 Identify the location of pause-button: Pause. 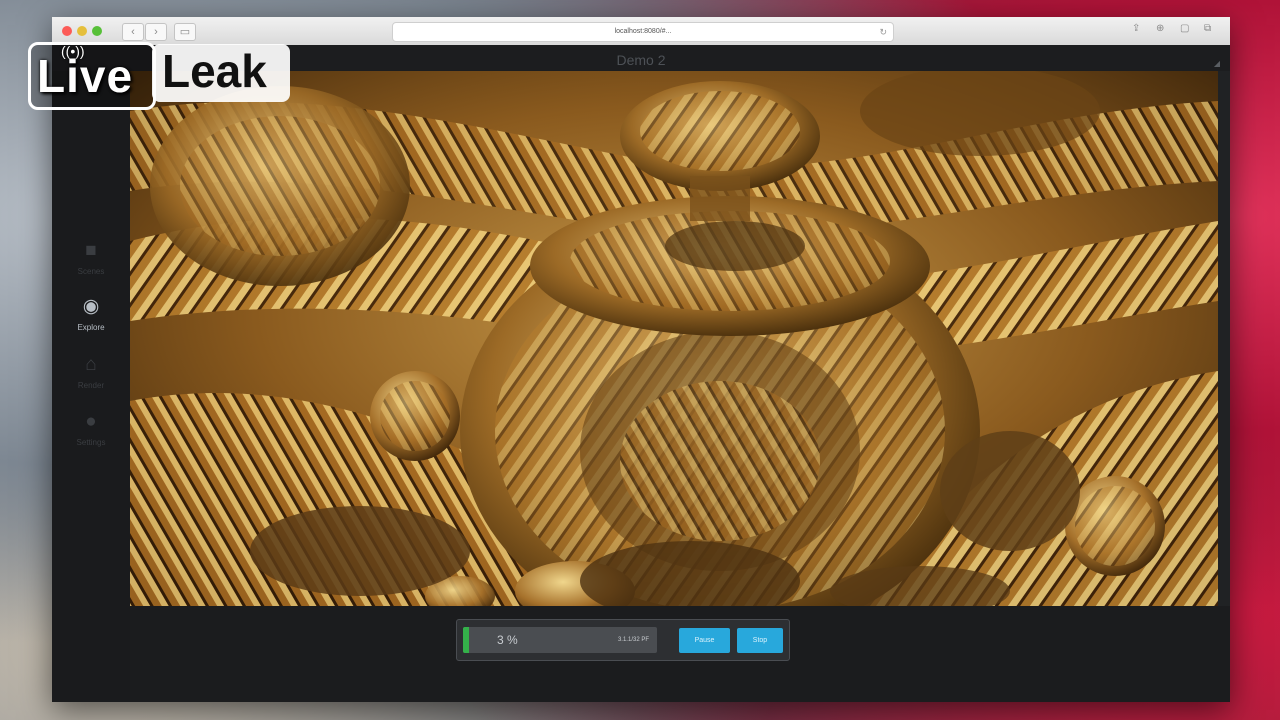
(704, 640).